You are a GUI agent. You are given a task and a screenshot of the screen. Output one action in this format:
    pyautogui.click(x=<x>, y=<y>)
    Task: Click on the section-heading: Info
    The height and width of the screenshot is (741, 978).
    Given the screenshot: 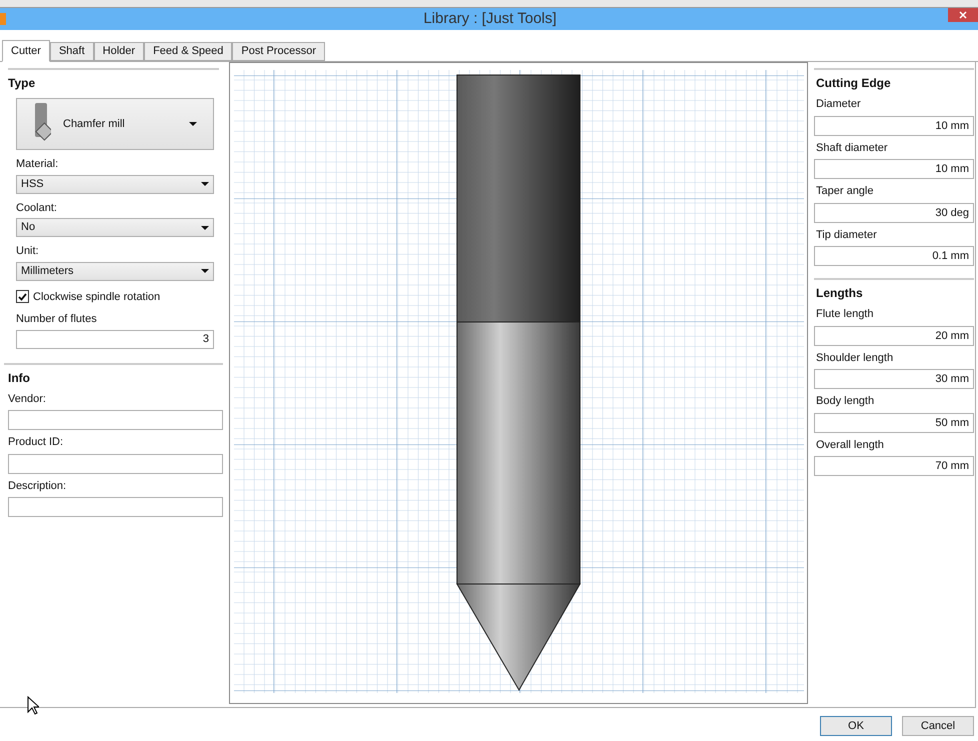 What is the action you would take?
    pyautogui.click(x=19, y=378)
    